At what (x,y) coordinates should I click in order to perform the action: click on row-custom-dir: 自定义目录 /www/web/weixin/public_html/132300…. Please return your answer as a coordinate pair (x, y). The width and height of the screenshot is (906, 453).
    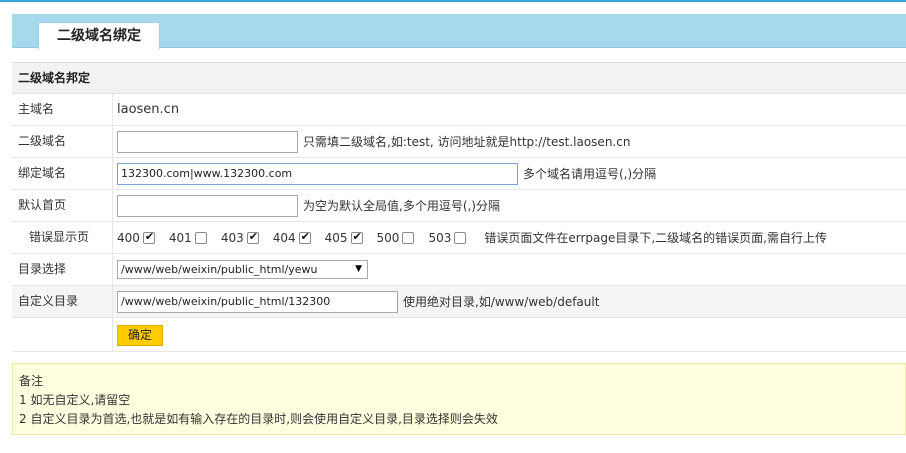
    Looking at the image, I should click on (459, 302).